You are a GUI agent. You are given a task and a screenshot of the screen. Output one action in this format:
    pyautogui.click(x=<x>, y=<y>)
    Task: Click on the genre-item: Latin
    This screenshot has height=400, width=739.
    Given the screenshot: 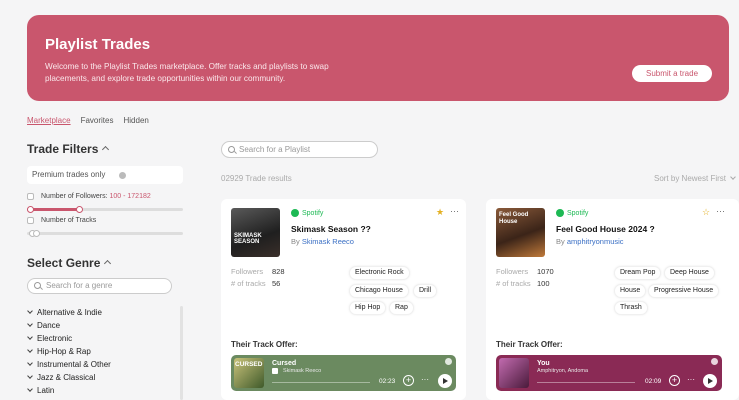 What is the action you would take?
    pyautogui.click(x=102, y=390)
    